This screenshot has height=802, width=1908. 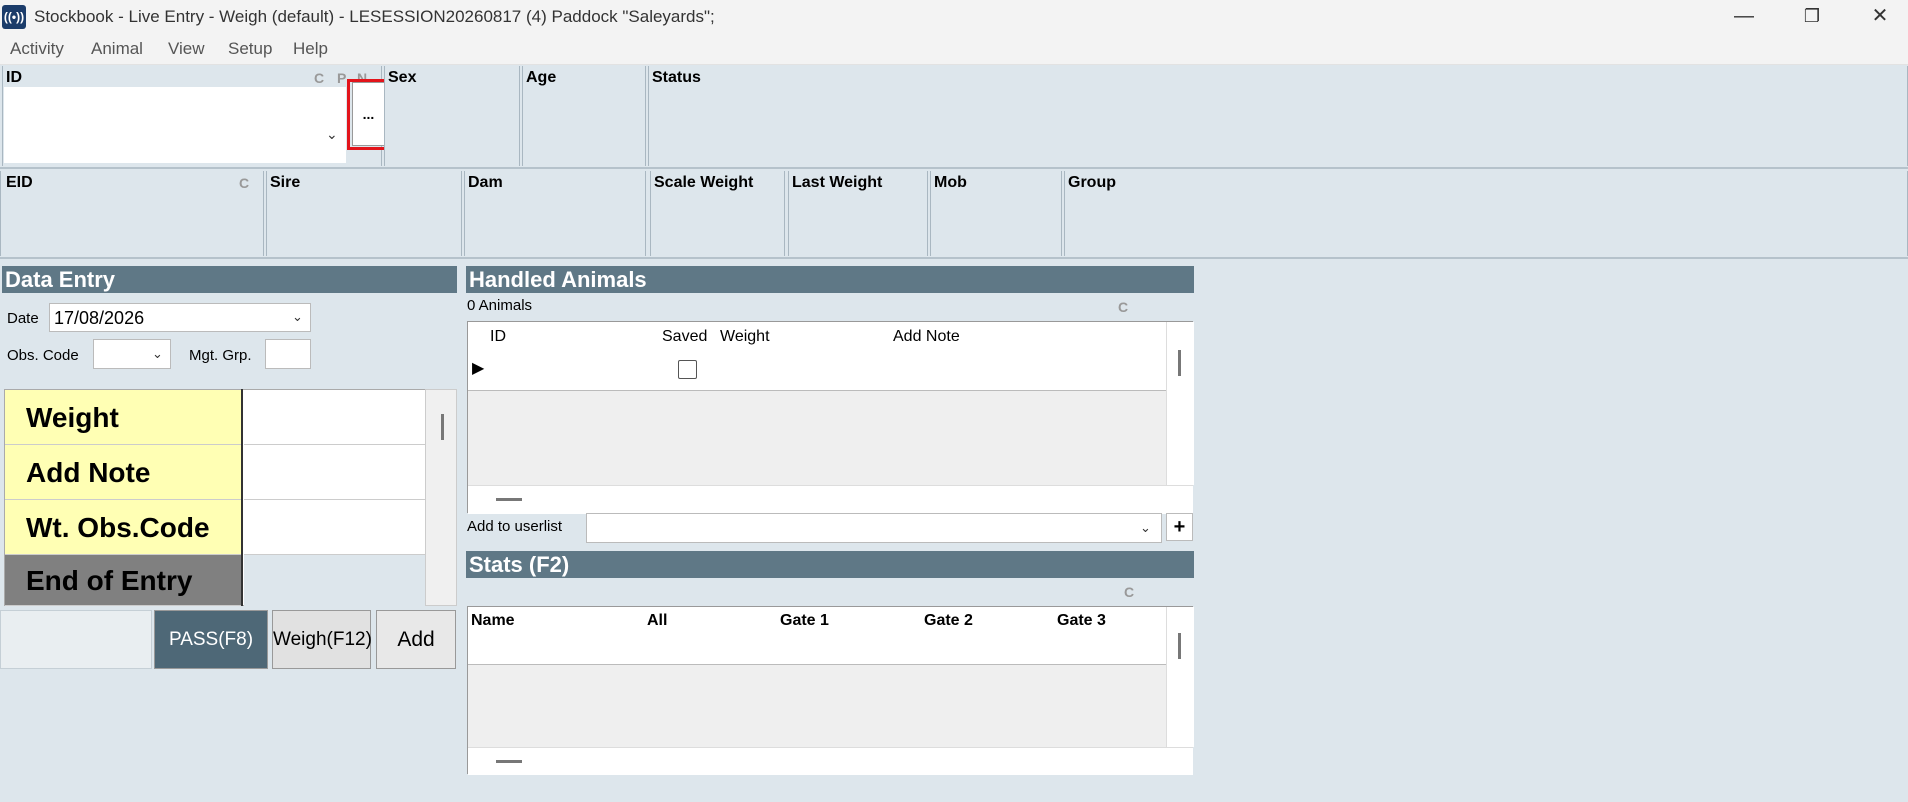 What do you see at coordinates (76, 639) in the screenshot?
I see `button-spacer` at bounding box center [76, 639].